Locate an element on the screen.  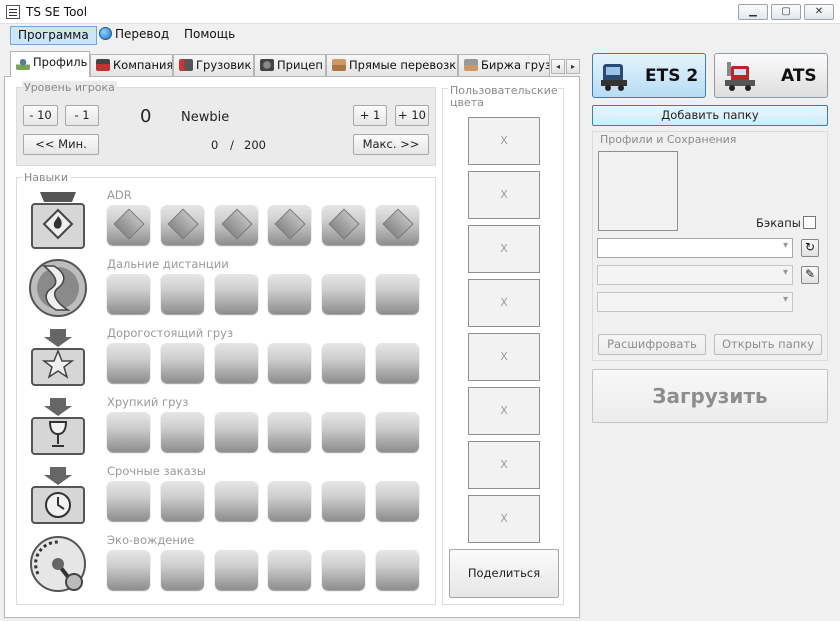
tab-trailer: Прицеп is located at coordinates (290, 65).